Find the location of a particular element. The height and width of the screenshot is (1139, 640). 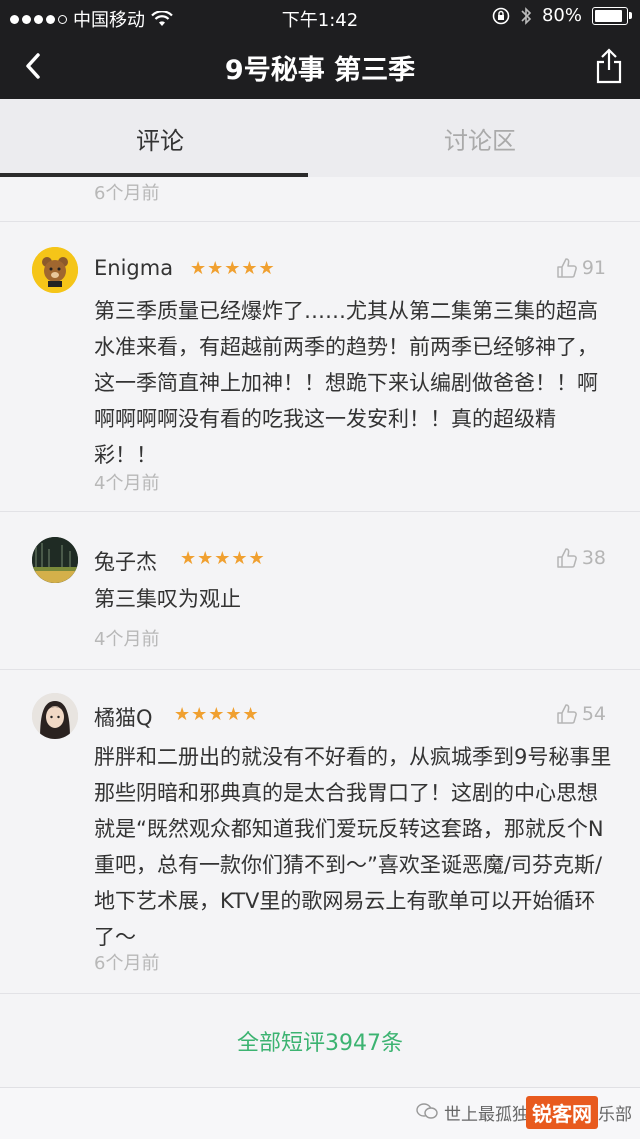

battery-icon is located at coordinates (612, 15).